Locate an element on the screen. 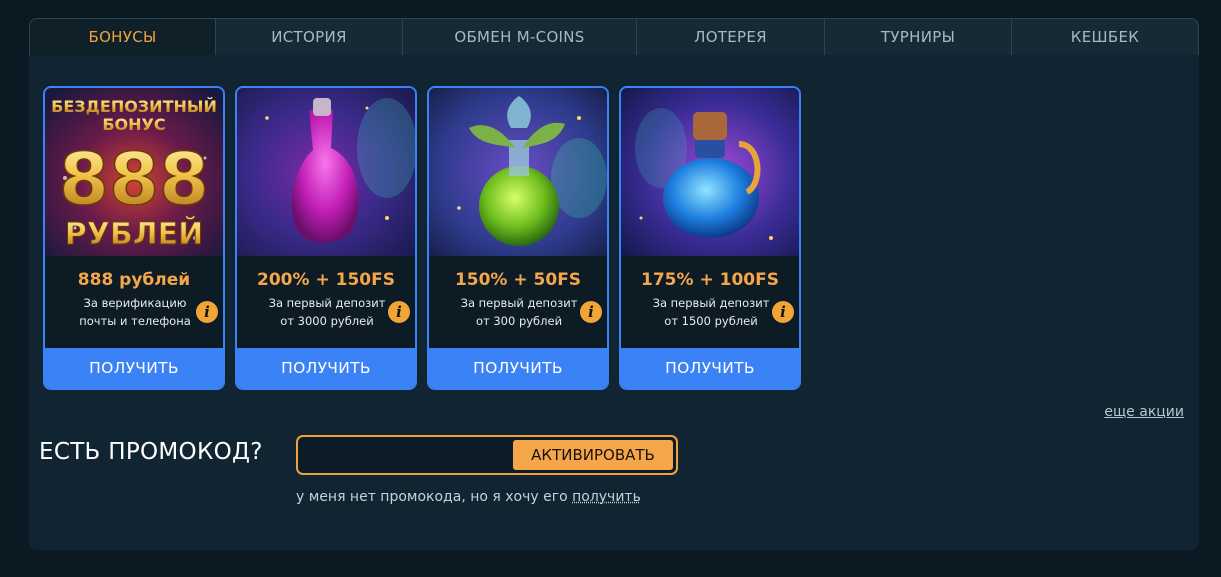 This screenshot has width=1221, height=577. banner-amount: 888 is located at coordinates (134, 179).